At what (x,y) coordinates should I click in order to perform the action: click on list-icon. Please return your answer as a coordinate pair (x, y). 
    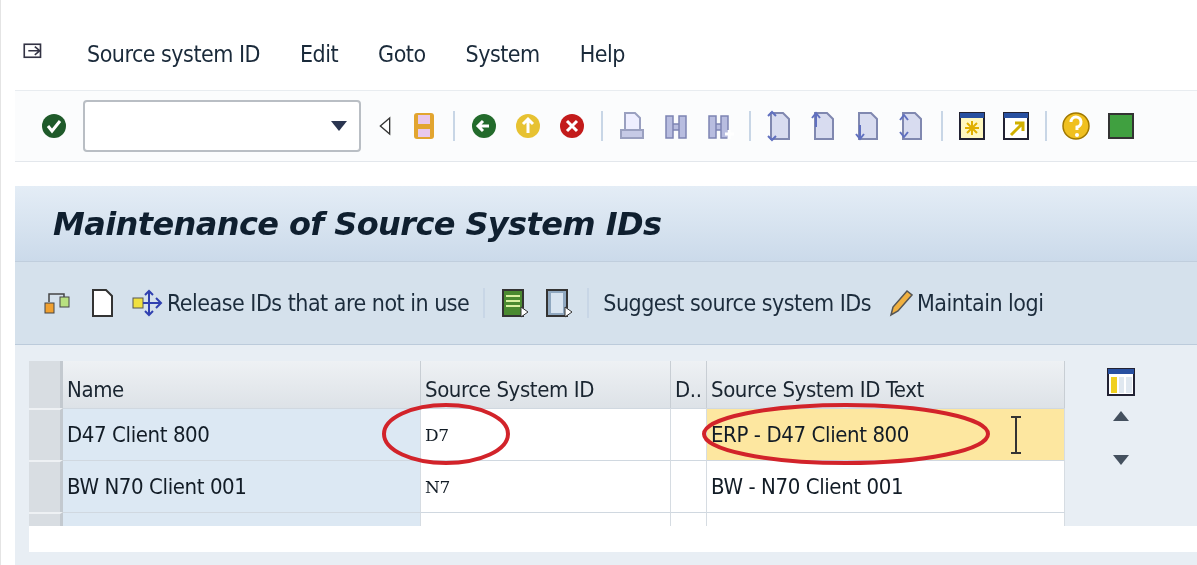
    Looking at the image, I should click on (514, 303).